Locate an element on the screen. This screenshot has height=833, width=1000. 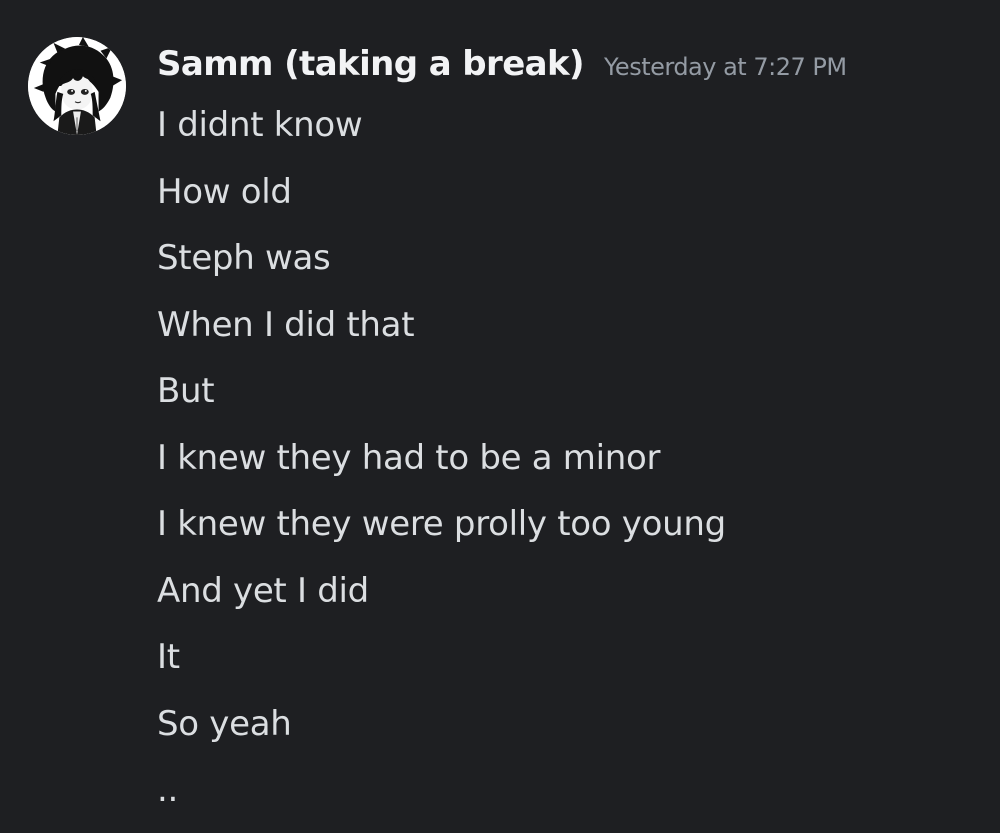
message-line: .. is located at coordinates (168, 790).